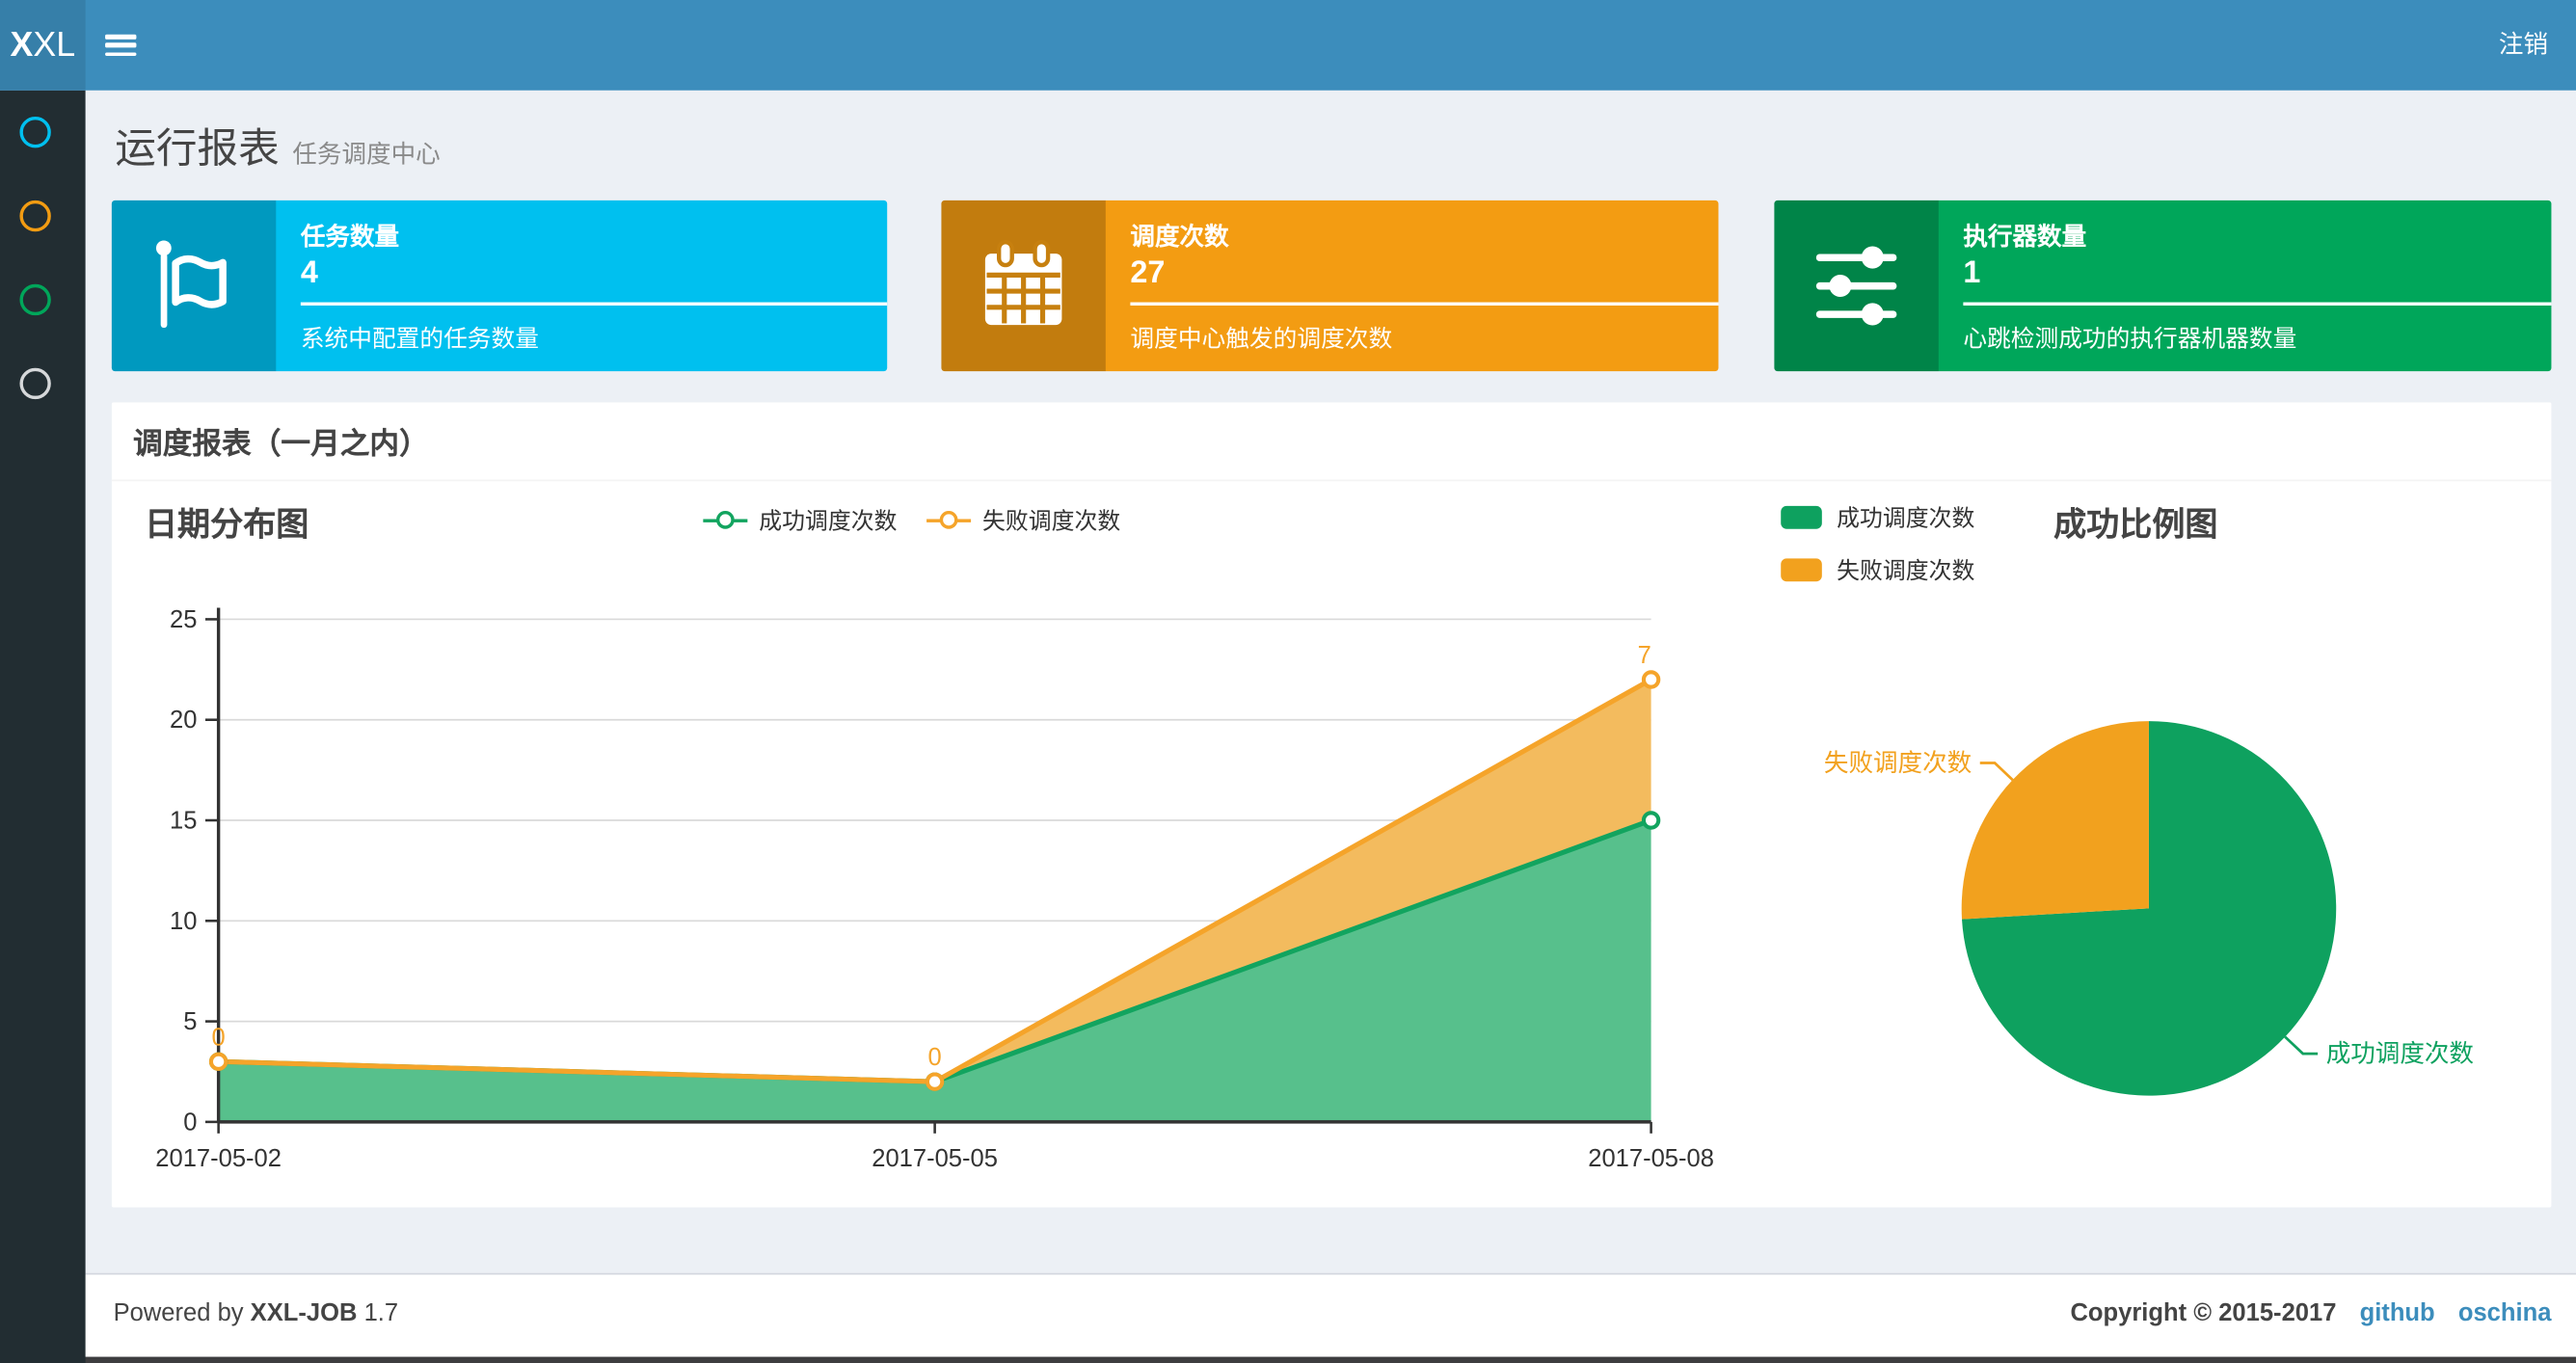 This screenshot has height=1363, width=2576. What do you see at coordinates (198, 149) in the screenshot?
I see `page-title: 运行报表` at bounding box center [198, 149].